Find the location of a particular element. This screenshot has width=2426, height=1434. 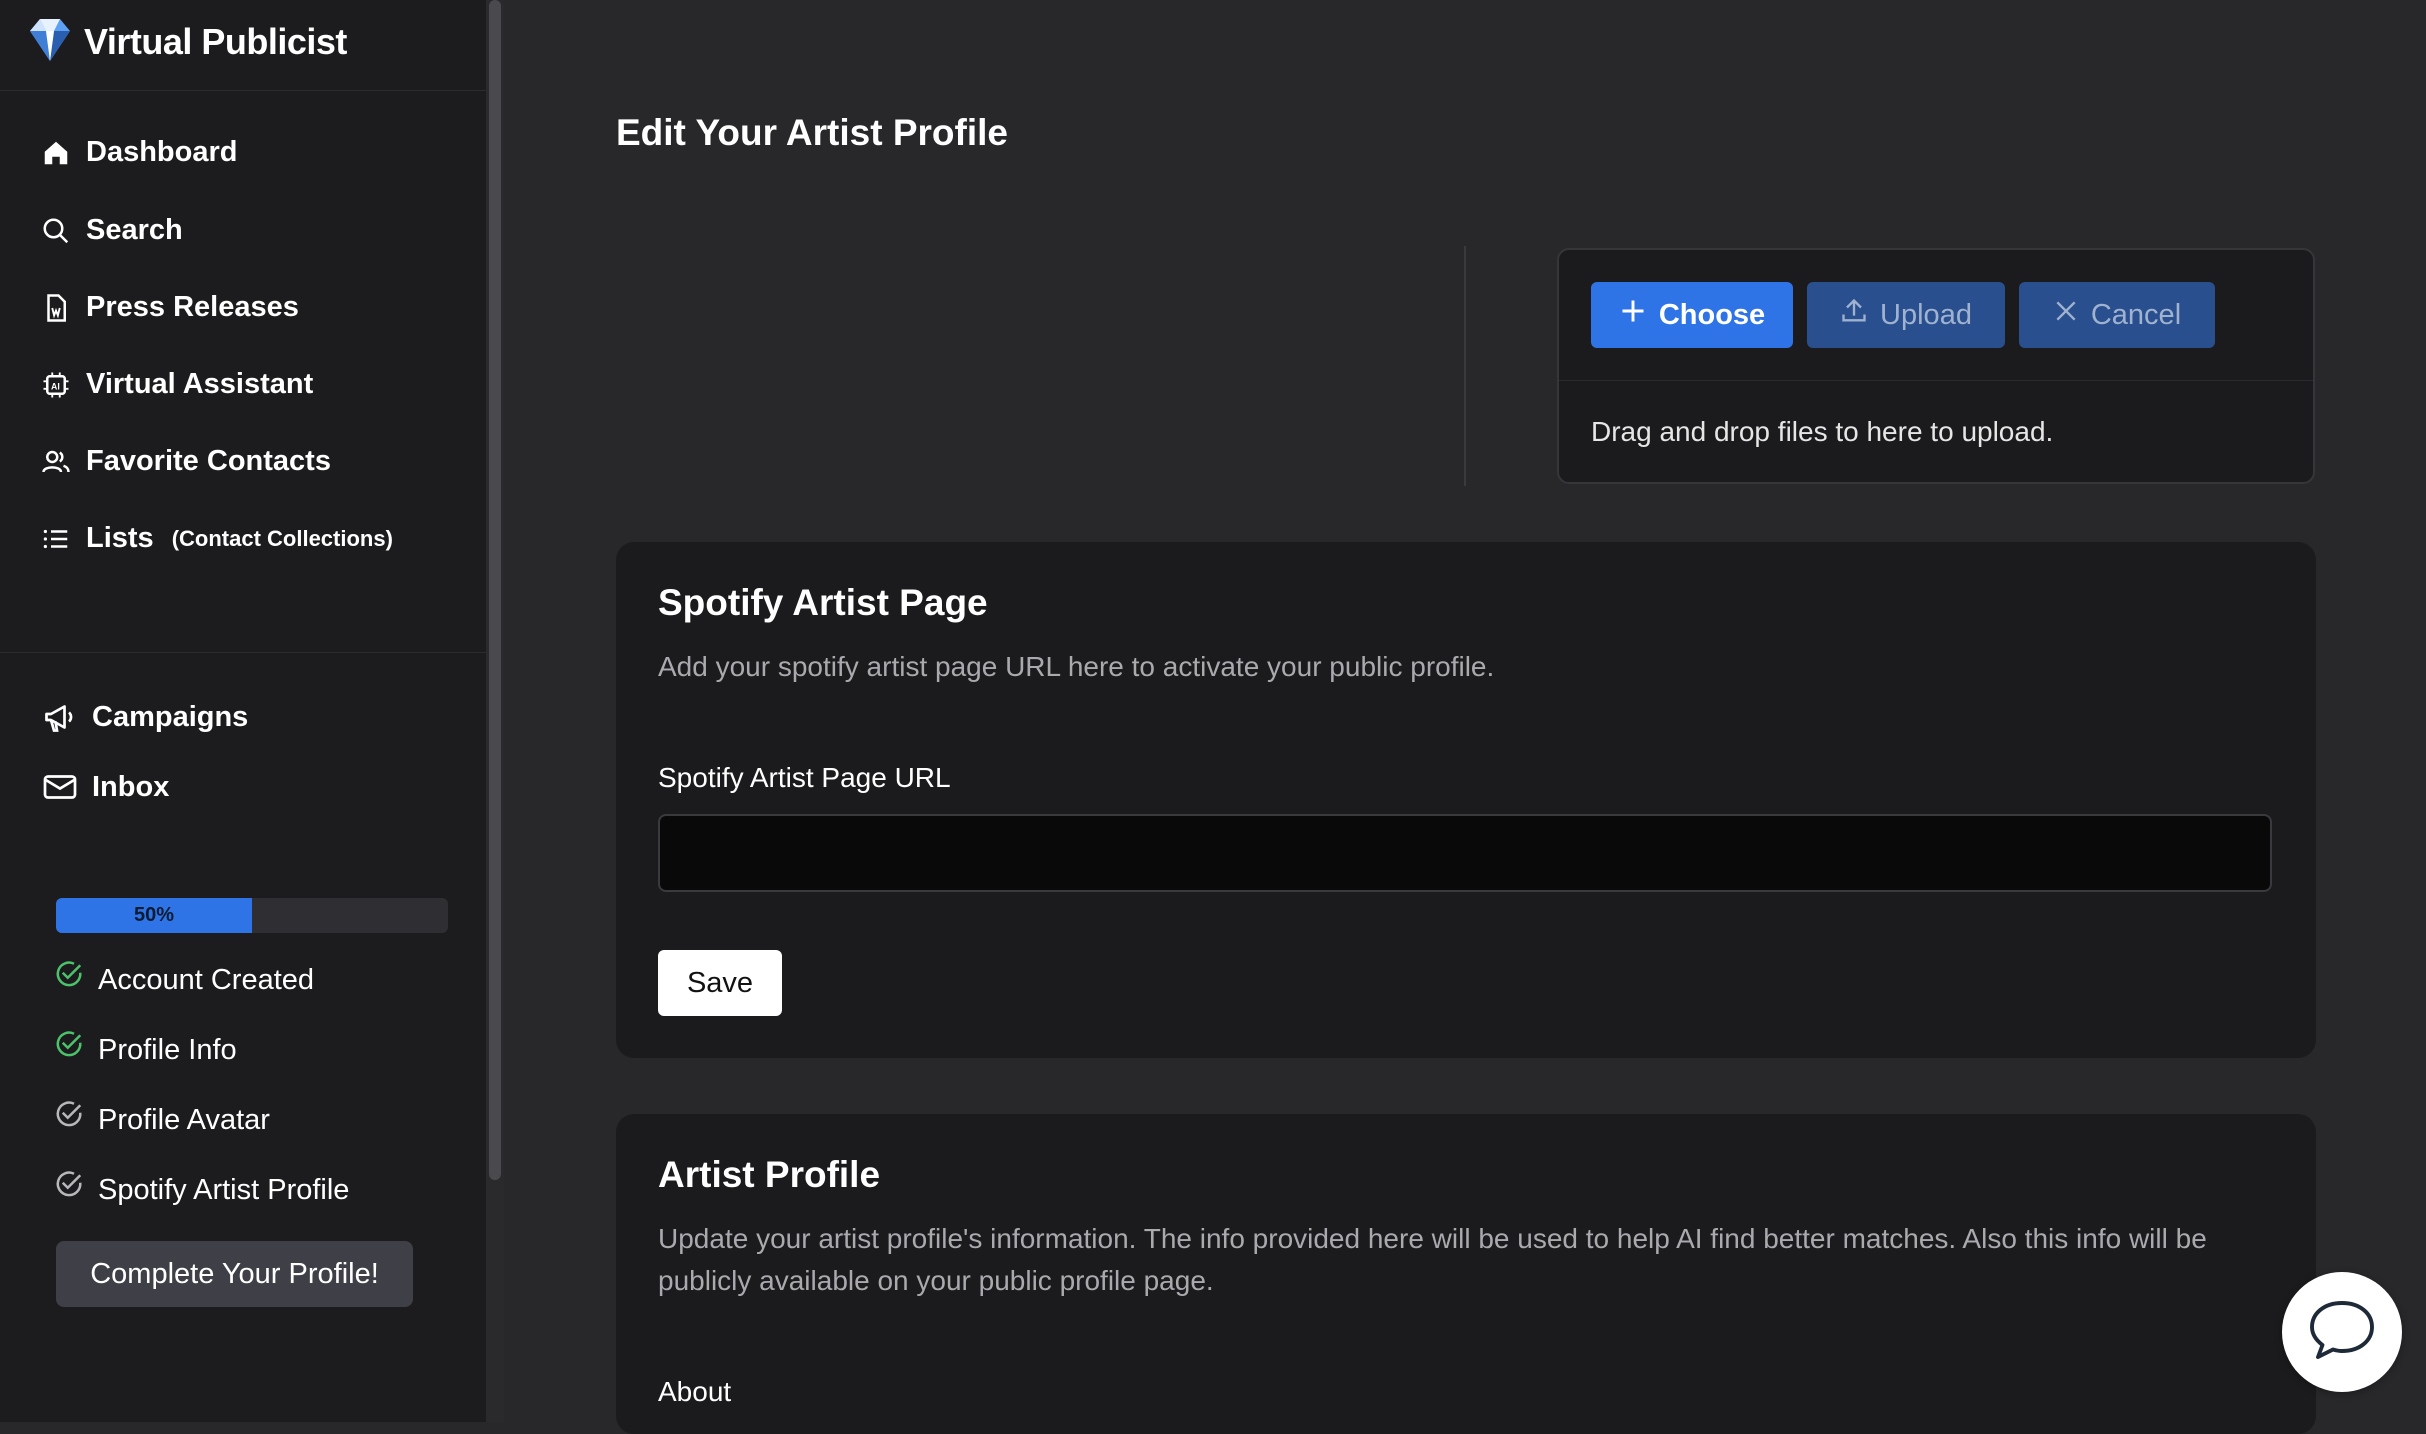

mail-icon is located at coordinates (60, 787).